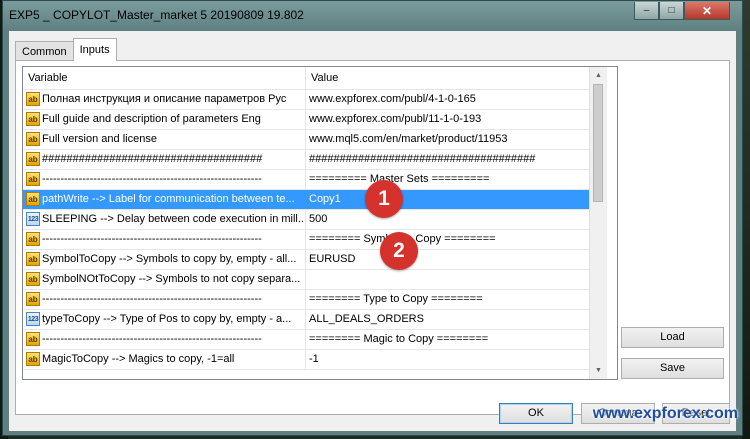 The image size is (750, 439). Describe the element at coordinates (672, 337) in the screenshot. I see `load-button: Load` at that location.